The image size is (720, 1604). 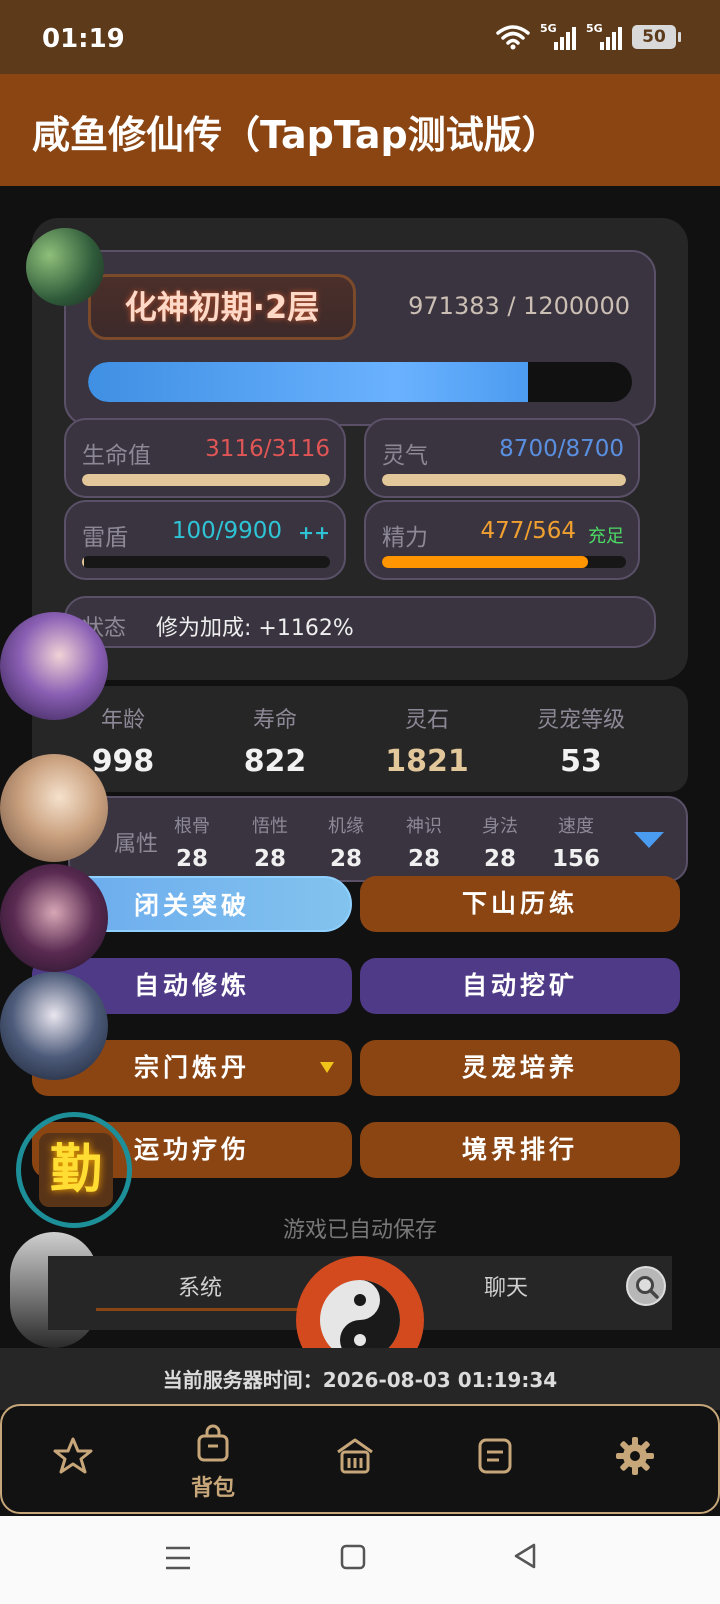 I want to click on spirit-box: 灵气 8700/8700, so click(x=502, y=458).